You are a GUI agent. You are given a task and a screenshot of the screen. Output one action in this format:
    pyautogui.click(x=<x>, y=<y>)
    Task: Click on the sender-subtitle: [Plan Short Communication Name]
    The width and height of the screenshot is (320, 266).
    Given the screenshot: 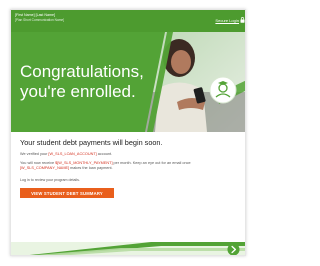 What is the action you would take?
    pyautogui.click(x=40, y=20)
    